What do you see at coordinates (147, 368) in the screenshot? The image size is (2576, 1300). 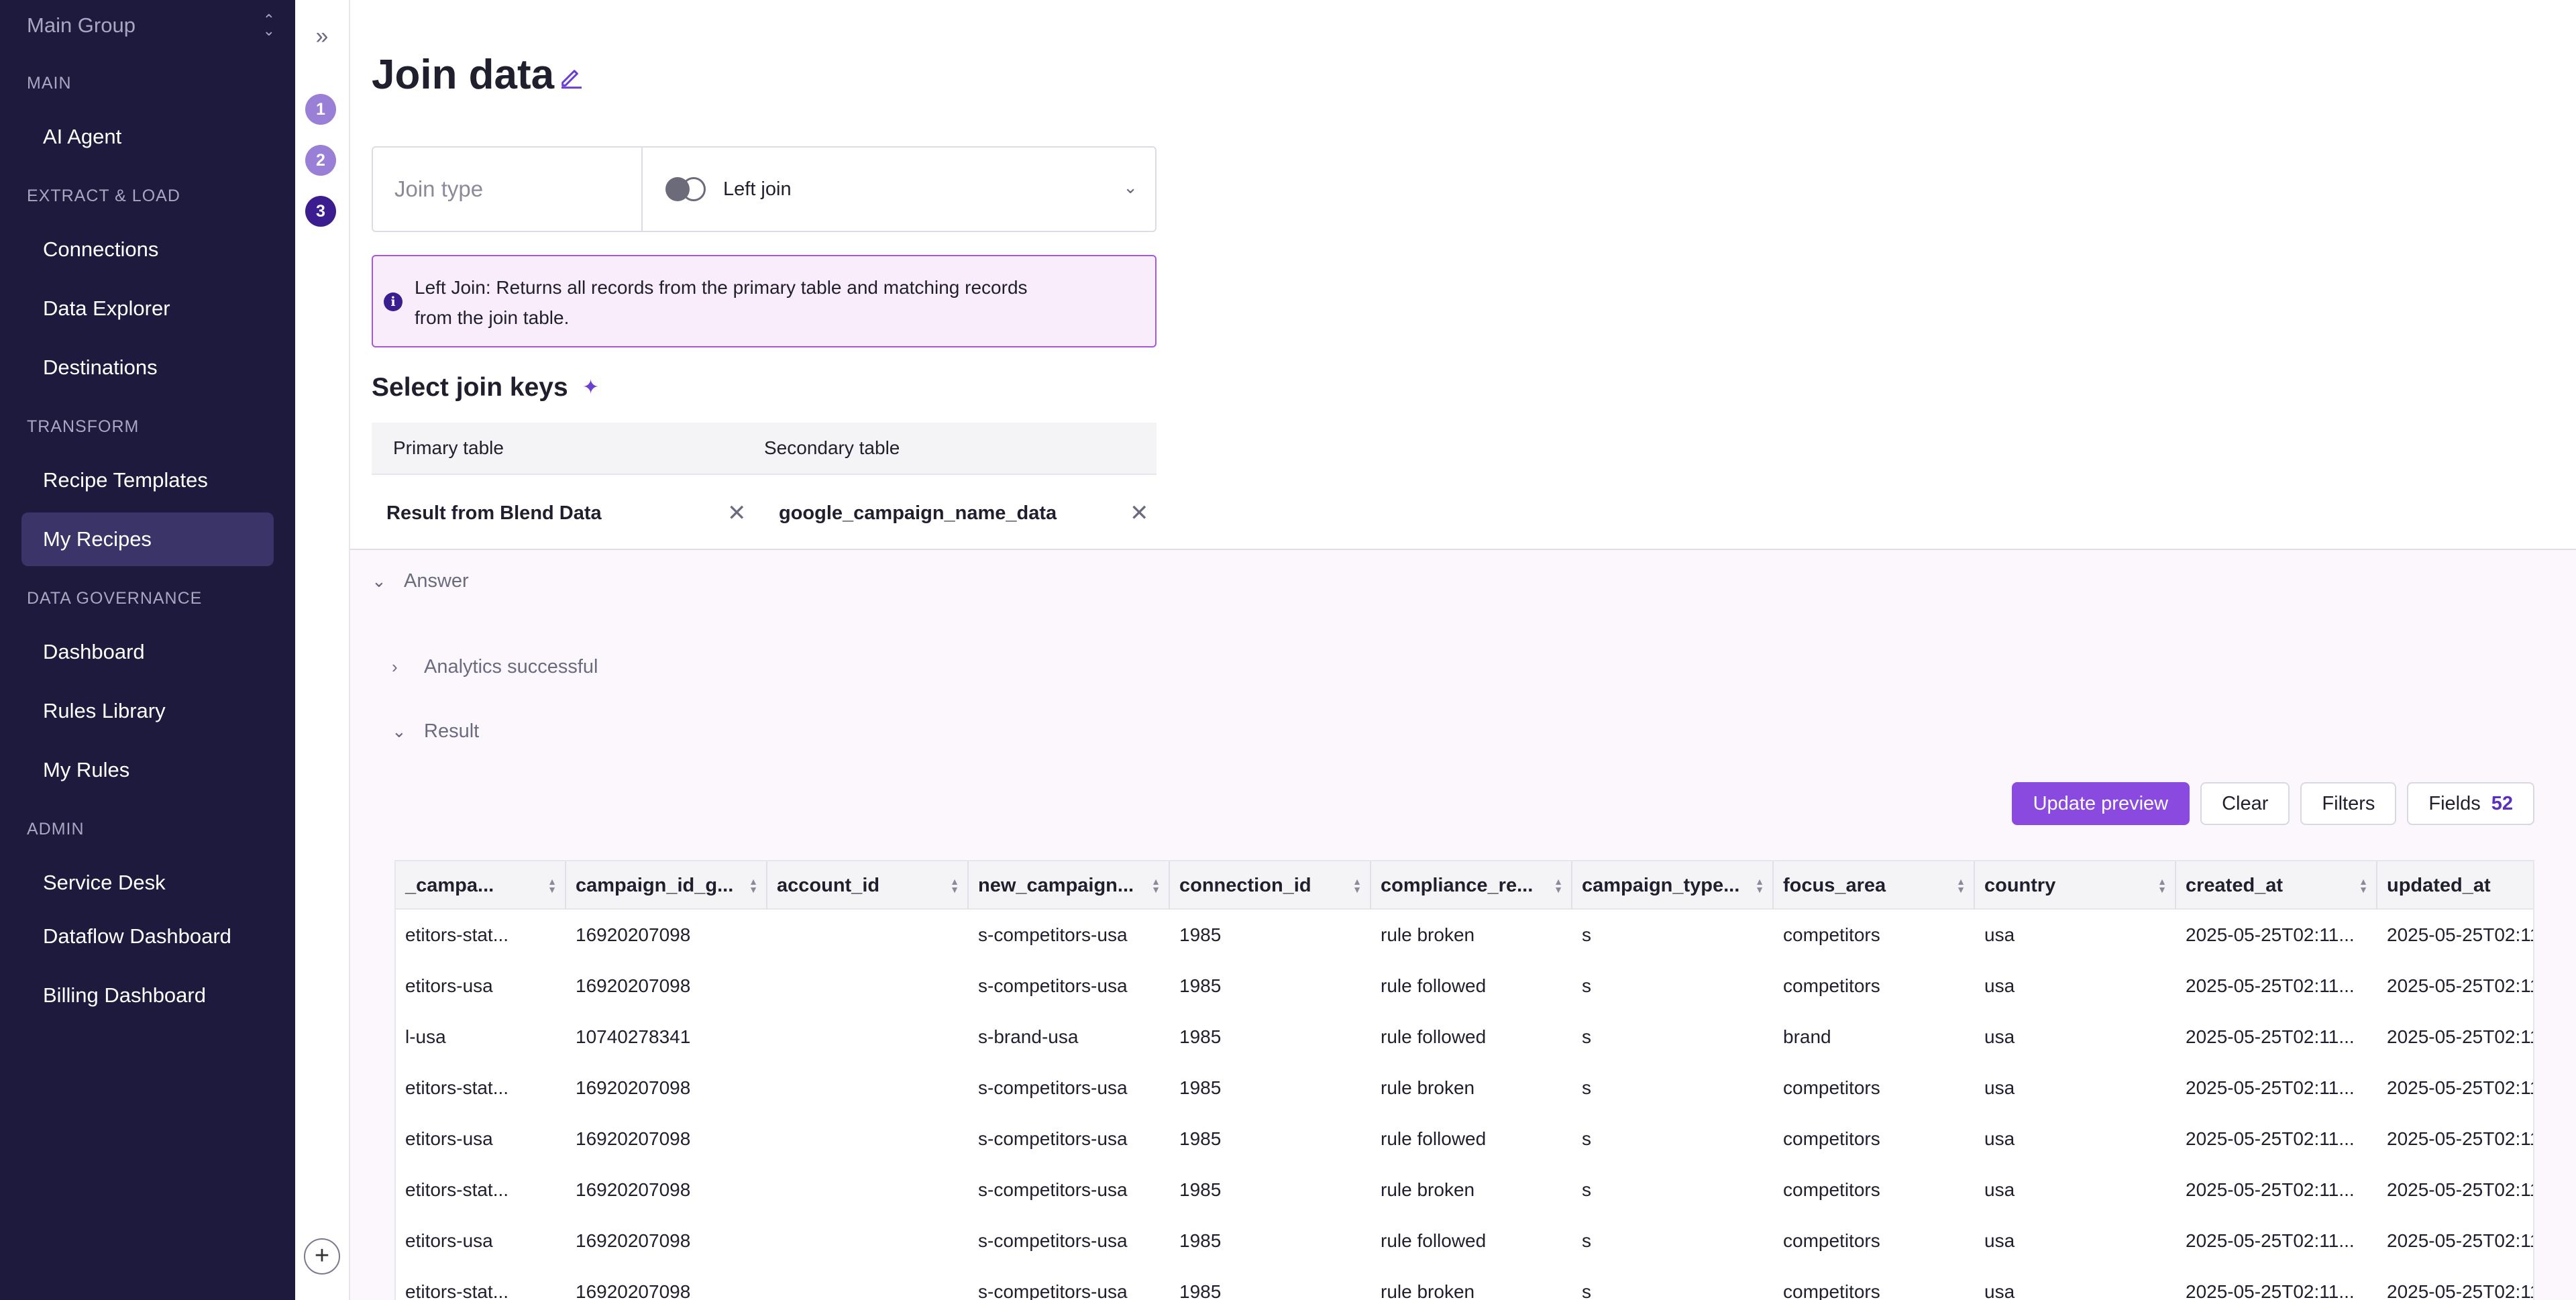 I see `sidebar-item-destinations: Destinations` at bounding box center [147, 368].